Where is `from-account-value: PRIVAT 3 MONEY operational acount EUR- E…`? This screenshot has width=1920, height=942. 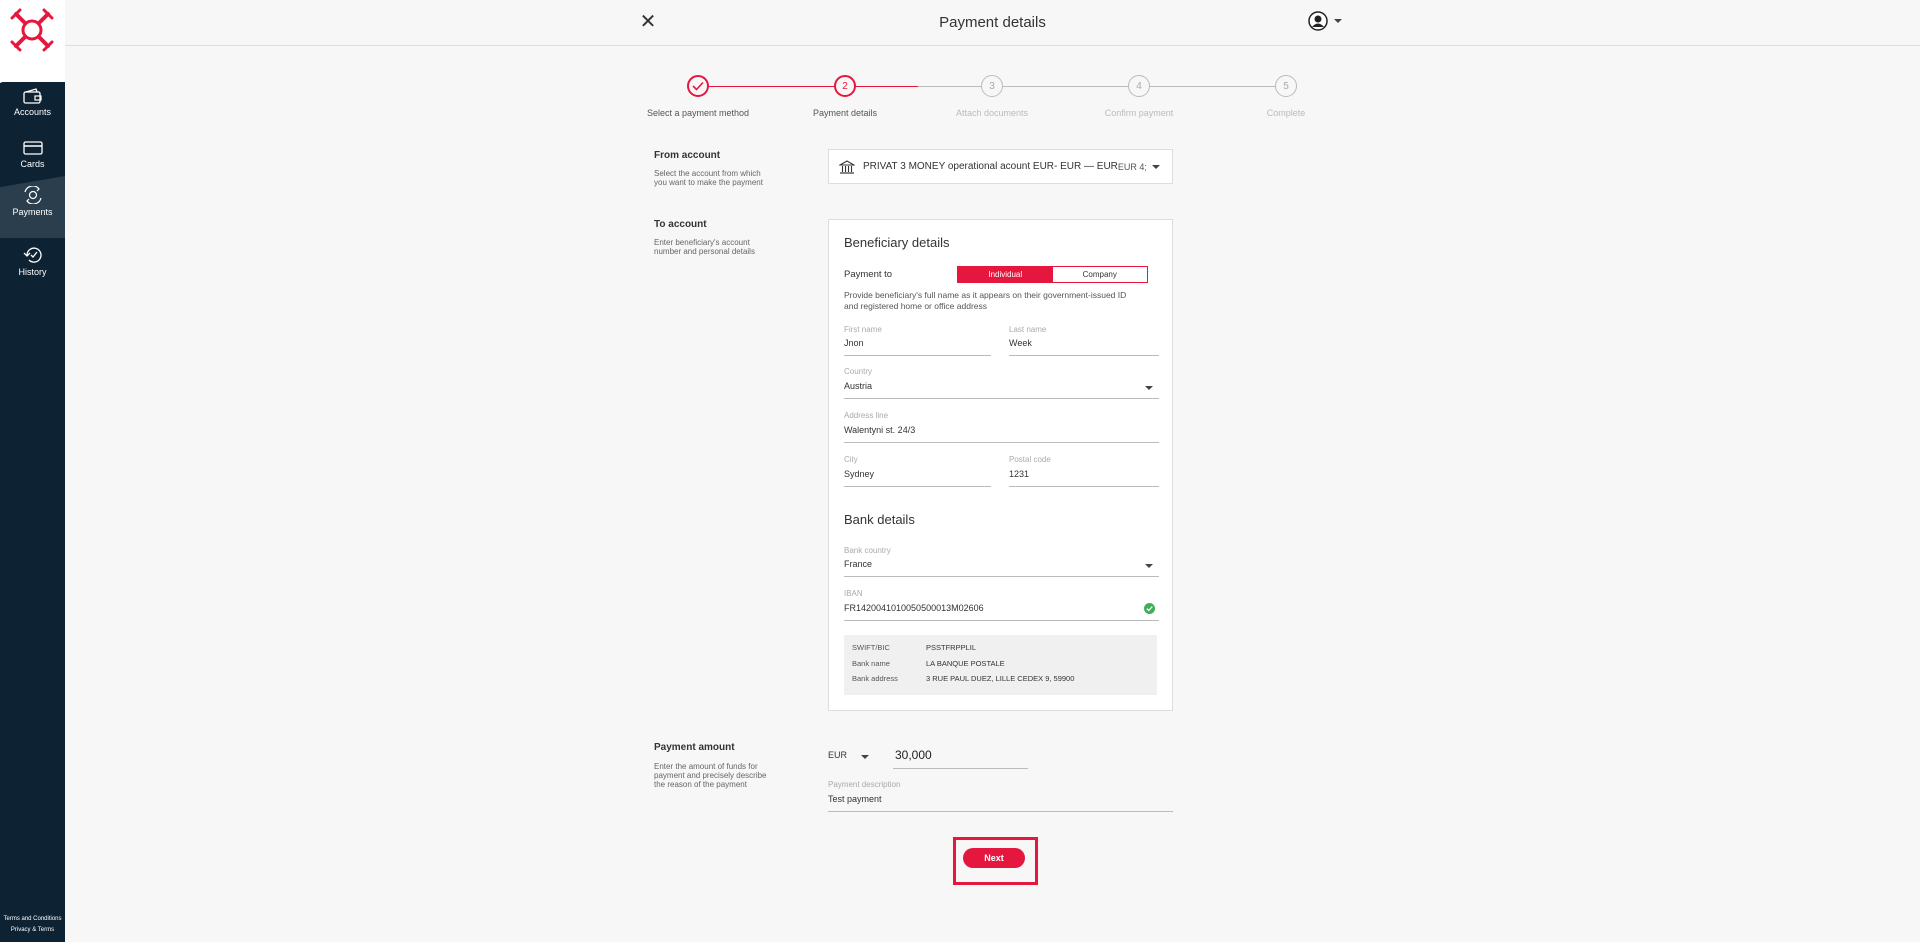
from-account-value: PRIVAT 3 MONEY operational acount EUR- E… is located at coordinates (990, 166).